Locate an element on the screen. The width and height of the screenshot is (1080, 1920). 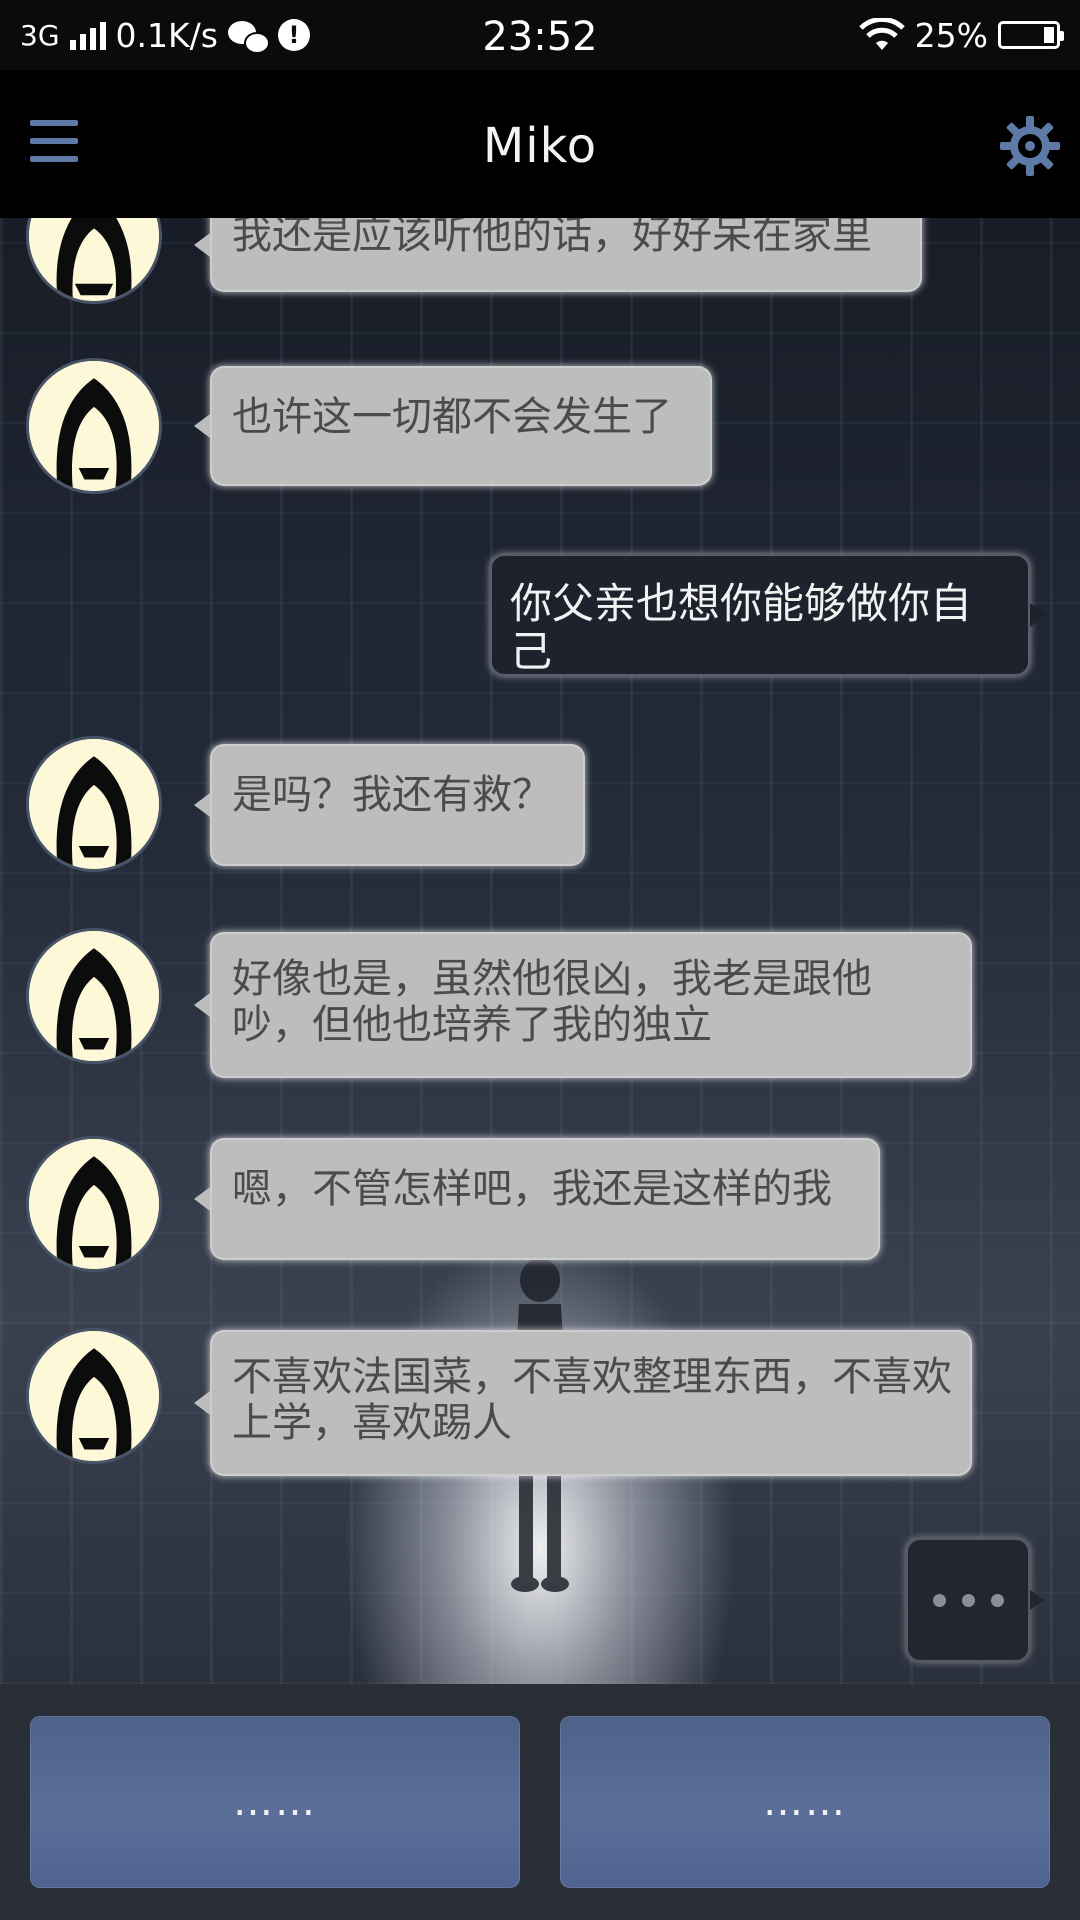
message-row: 好像也是，虽然他很凶，我老是跟他吵，但他也培养了我的独立 is located at coordinates (540, 1008).